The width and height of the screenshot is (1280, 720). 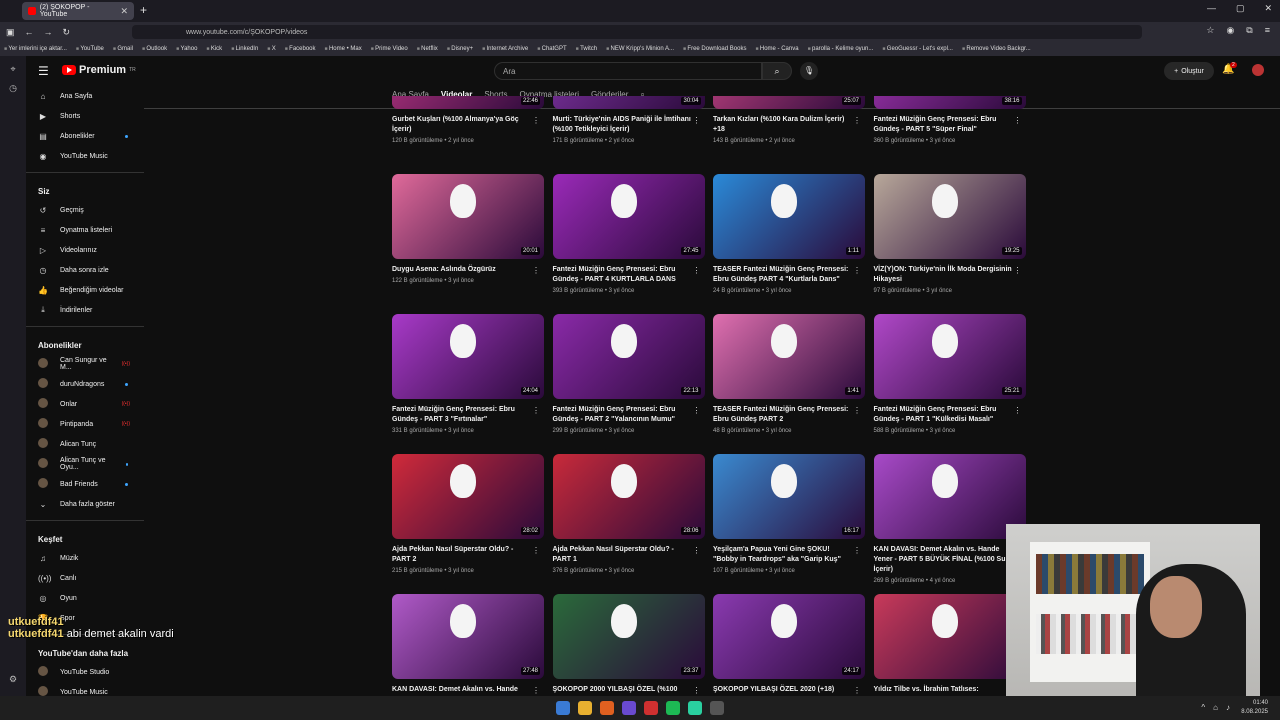 What do you see at coordinates (1267, 30) in the screenshot?
I see `menu-icon: ≡` at bounding box center [1267, 30].